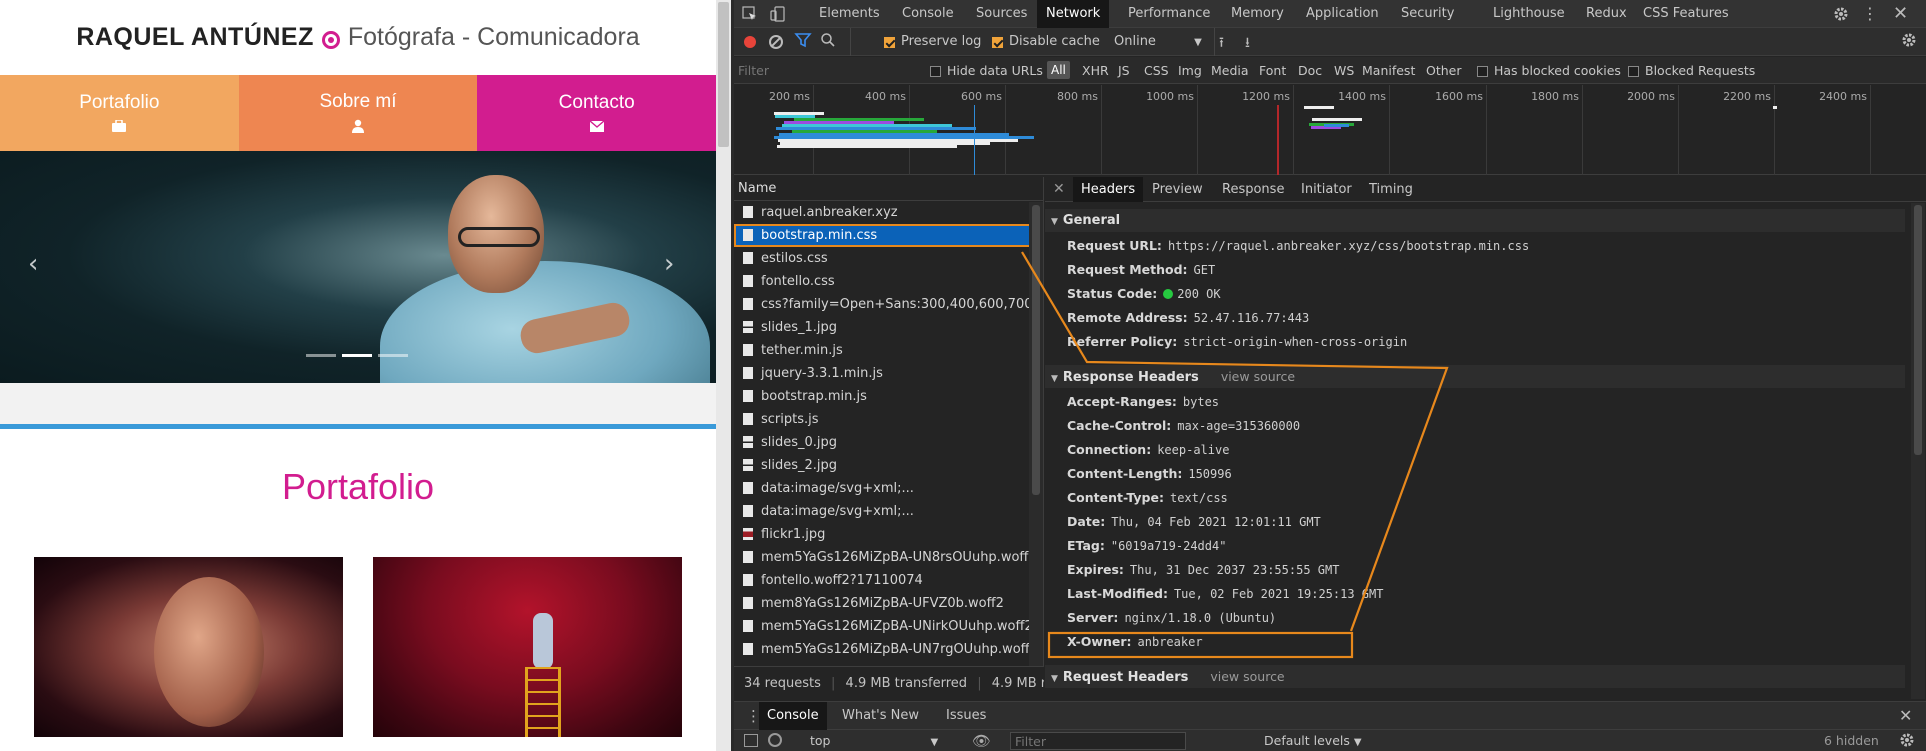  Describe the element at coordinates (803, 42) in the screenshot. I see `filter-funnel-icon` at that location.